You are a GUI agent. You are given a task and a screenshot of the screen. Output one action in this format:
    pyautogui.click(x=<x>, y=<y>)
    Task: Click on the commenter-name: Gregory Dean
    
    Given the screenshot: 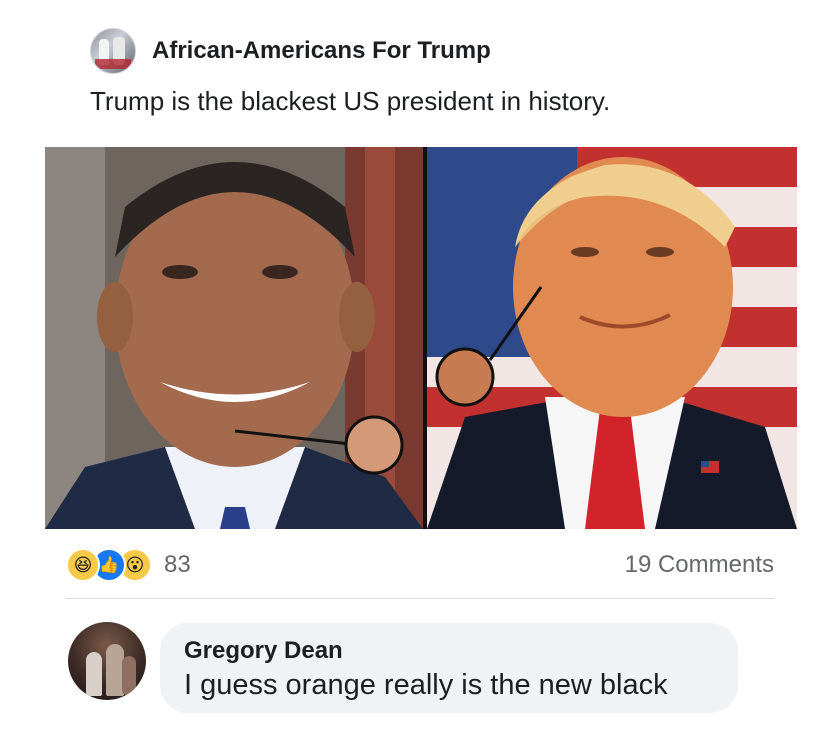 What is the action you would take?
    pyautogui.click(x=263, y=651)
    